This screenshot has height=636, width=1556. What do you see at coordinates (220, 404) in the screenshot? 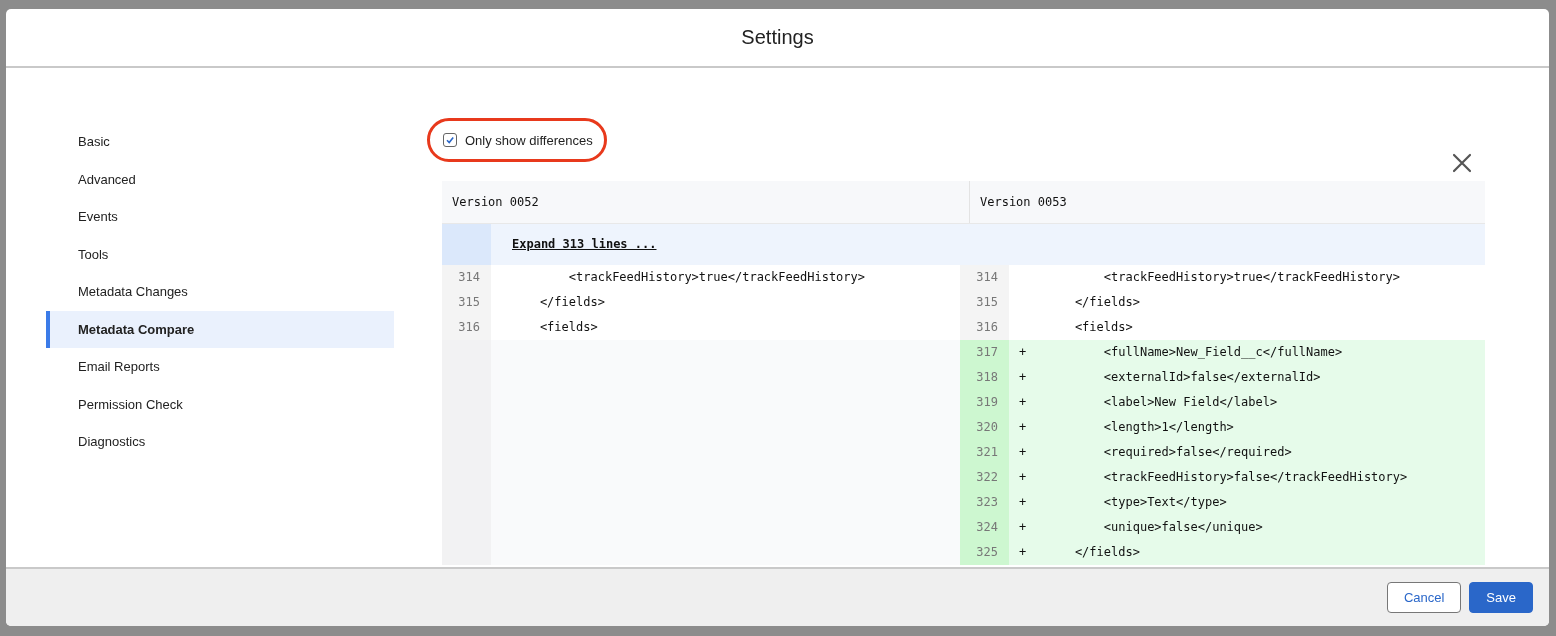
I see `sidebar-item: Permission Check` at bounding box center [220, 404].